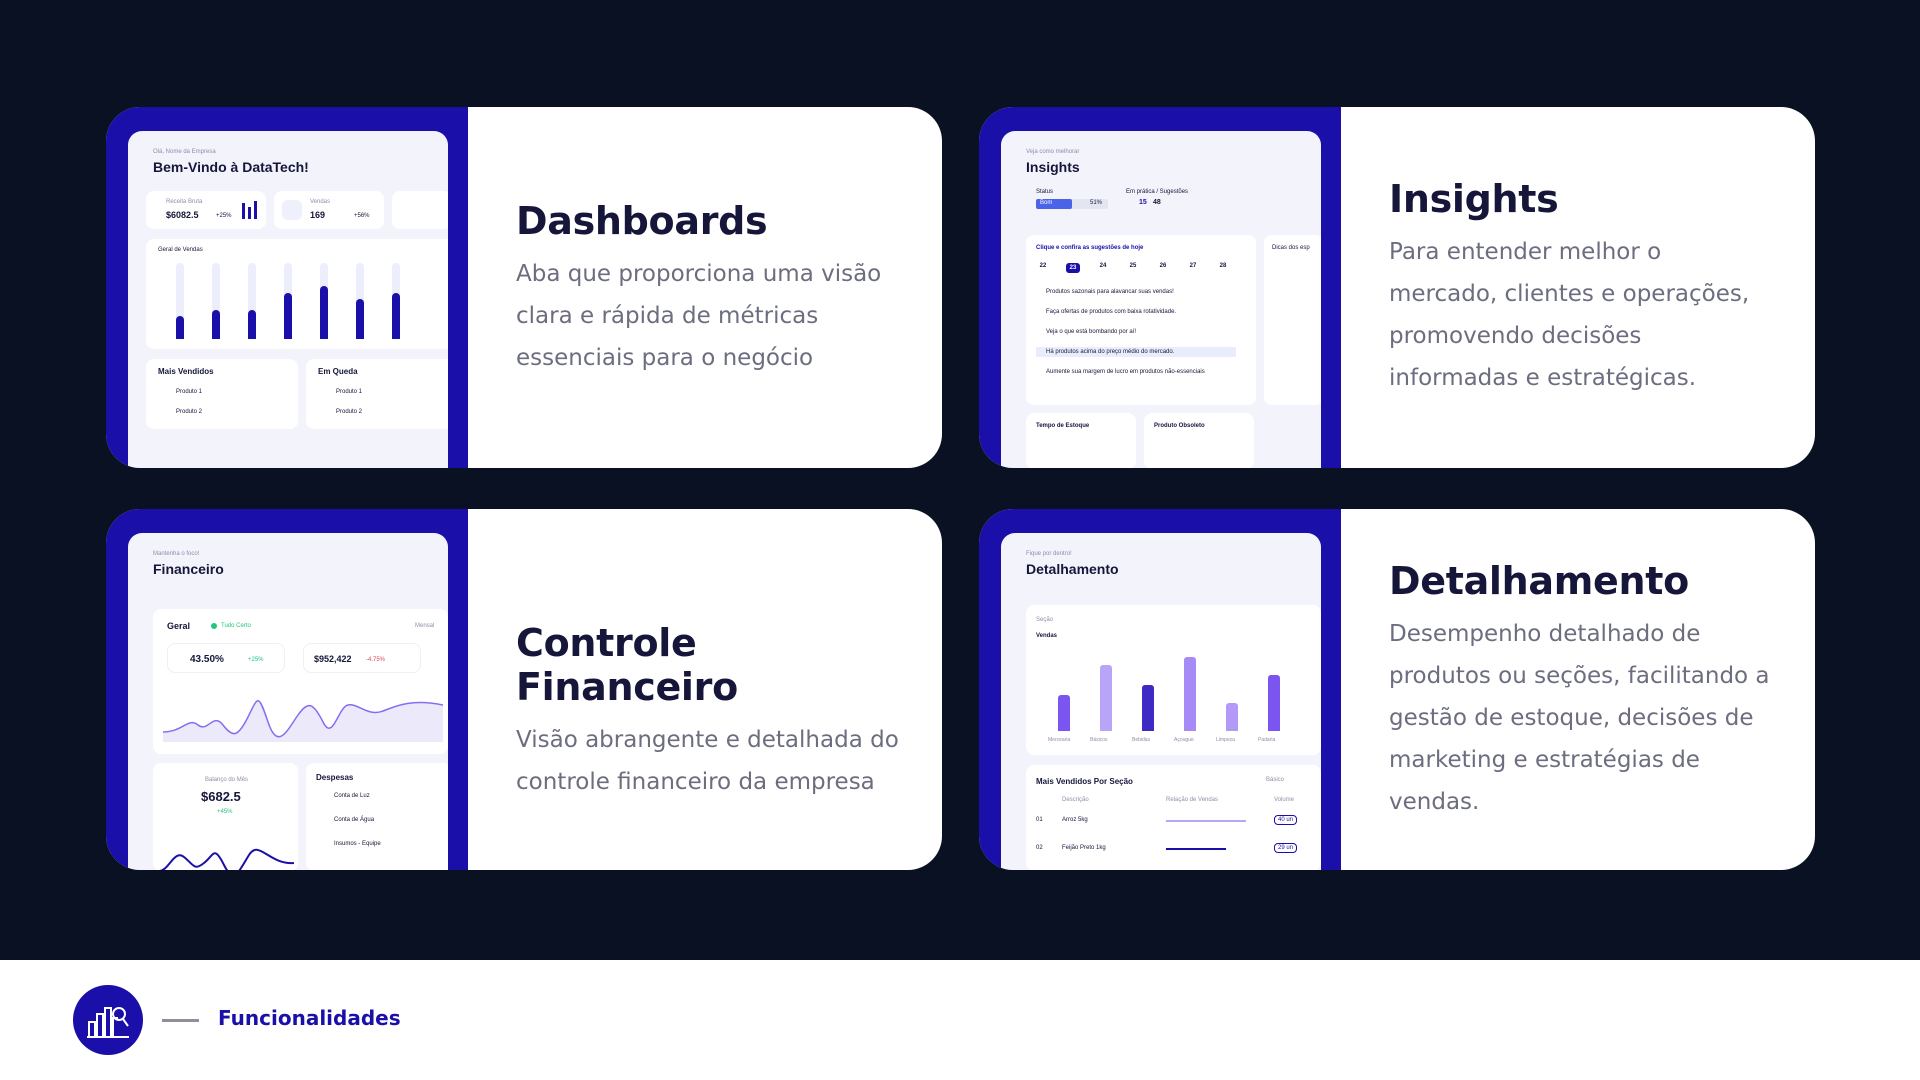 The height and width of the screenshot is (1080, 1920). Describe the element at coordinates (1223, 266) in the screenshot. I see `day-chip: 28` at that location.